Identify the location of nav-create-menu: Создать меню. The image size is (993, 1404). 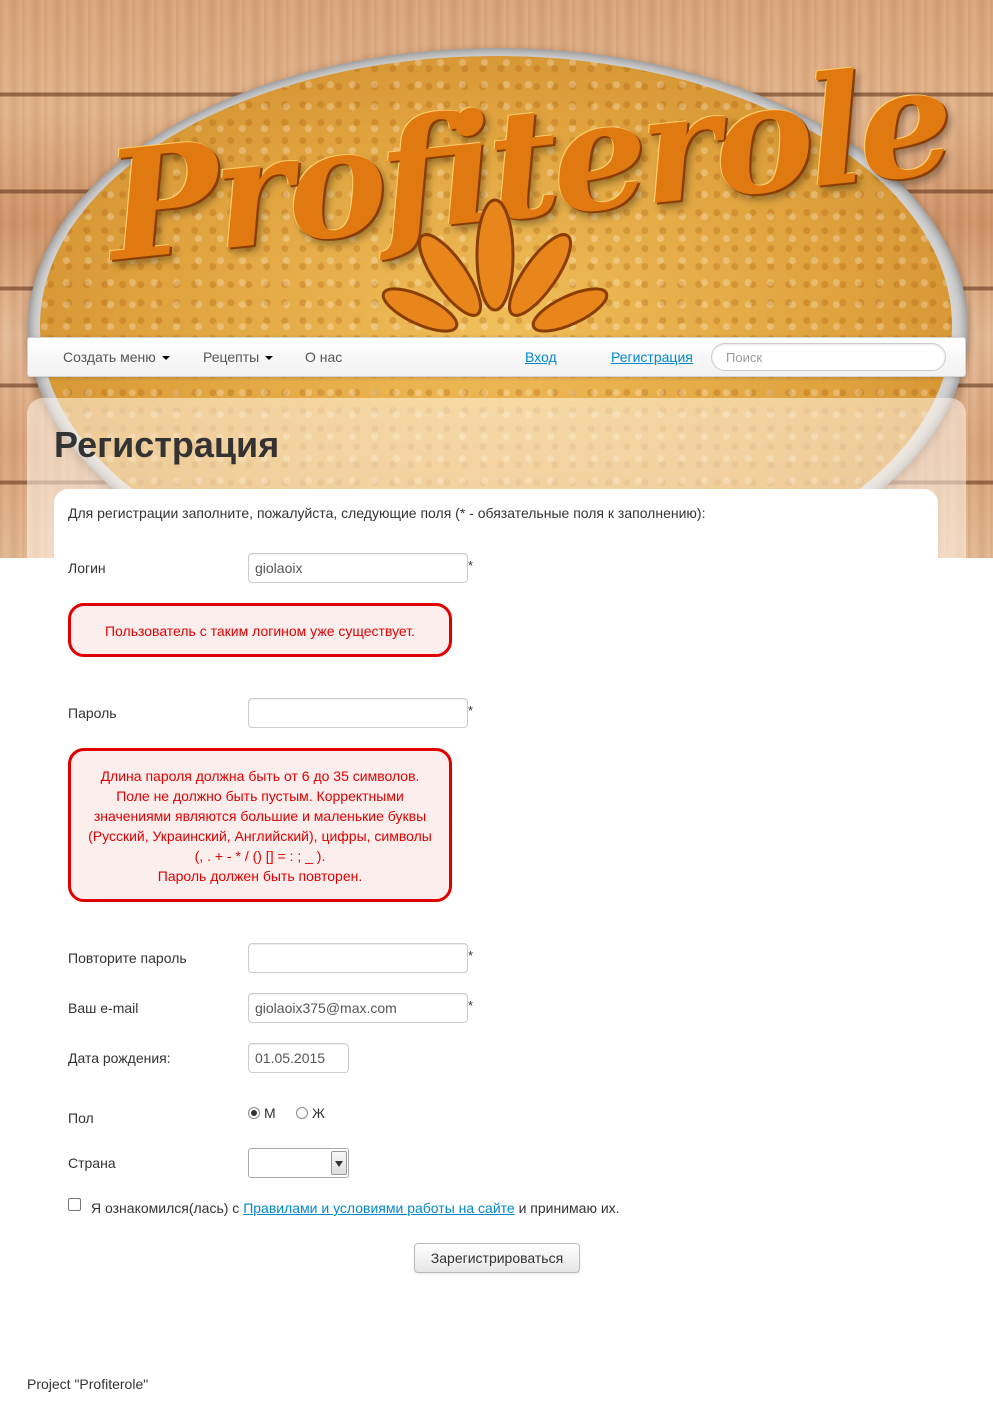
(116, 357).